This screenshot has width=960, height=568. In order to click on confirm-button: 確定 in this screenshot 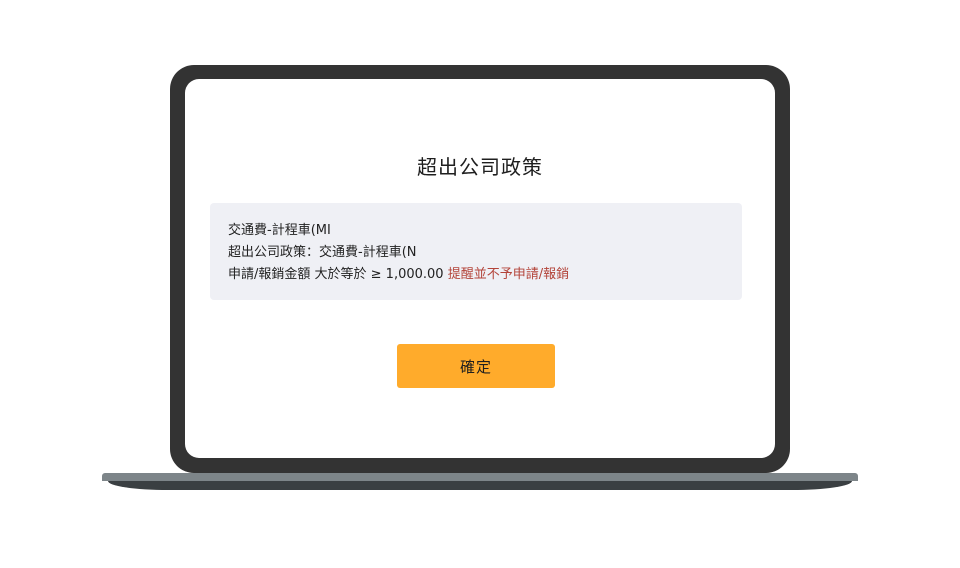, I will do `click(476, 366)`.